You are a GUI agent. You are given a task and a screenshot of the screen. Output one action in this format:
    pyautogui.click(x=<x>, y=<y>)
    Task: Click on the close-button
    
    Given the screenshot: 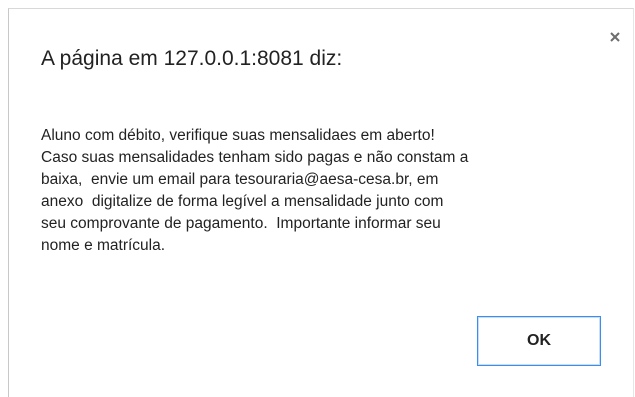 What is the action you would take?
    pyautogui.click(x=615, y=37)
    